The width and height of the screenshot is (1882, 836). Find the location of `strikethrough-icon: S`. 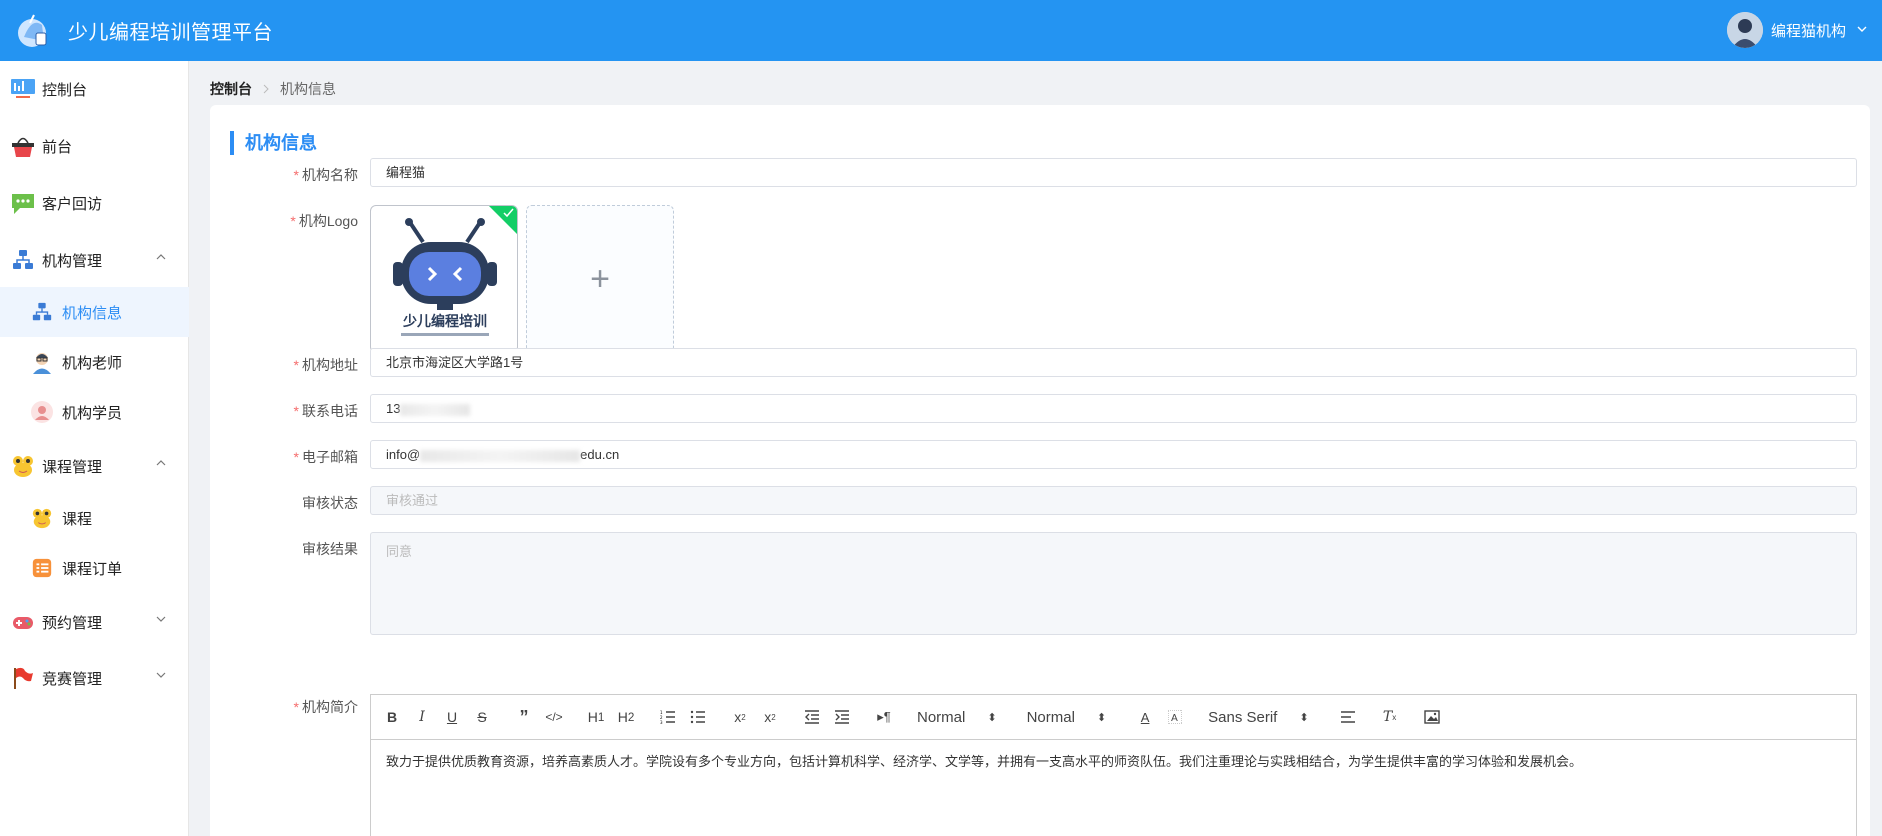

strikethrough-icon: S is located at coordinates (482, 717).